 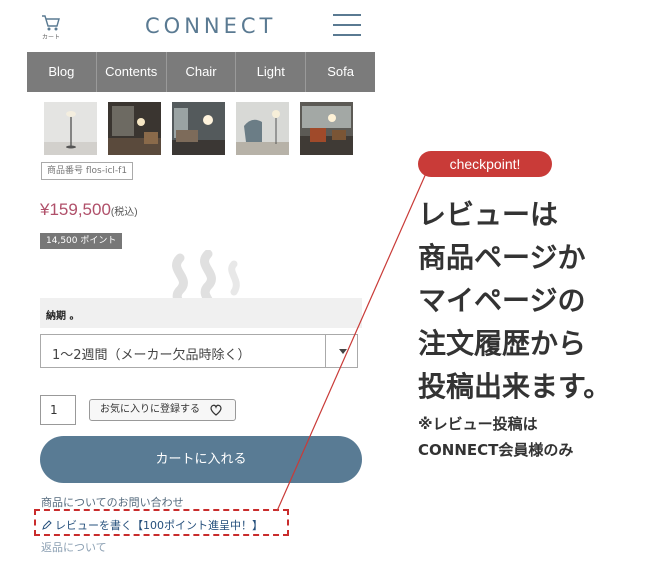 I want to click on review-highlight-box: レビューを書く【100ポイント進呈中！】, so click(x=161, y=522).